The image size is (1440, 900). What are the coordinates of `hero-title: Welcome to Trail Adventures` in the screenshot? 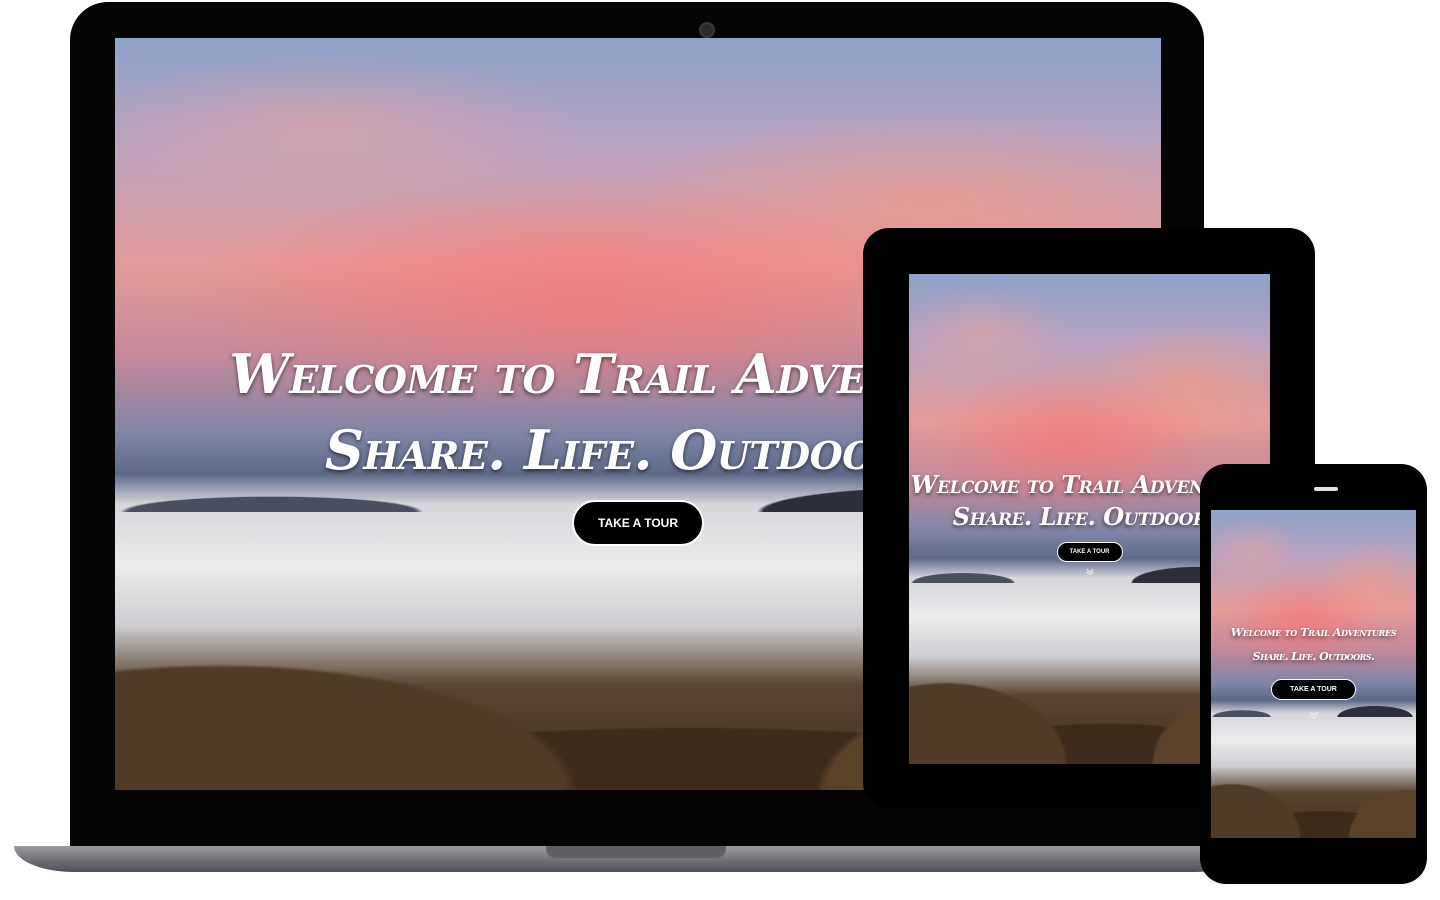 It's located at (1313, 632).